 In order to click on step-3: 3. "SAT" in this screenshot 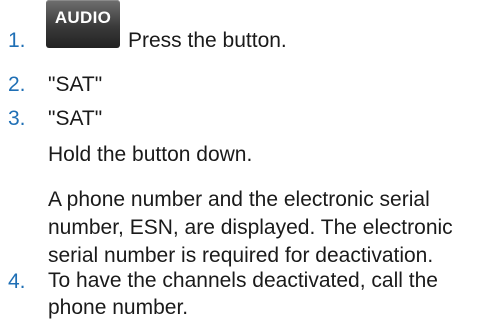, I will do `click(247, 119)`.